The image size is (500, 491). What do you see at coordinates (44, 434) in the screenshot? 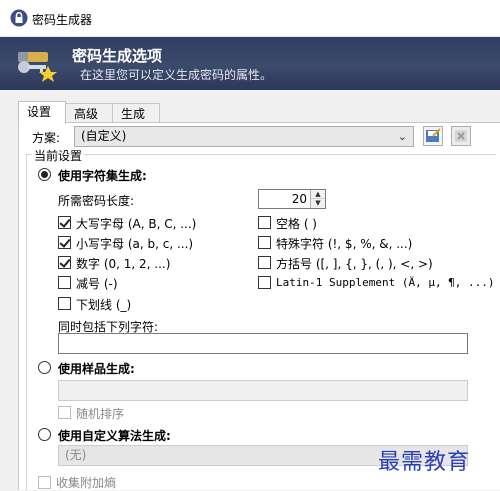
I see `custom-algo-radio` at bounding box center [44, 434].